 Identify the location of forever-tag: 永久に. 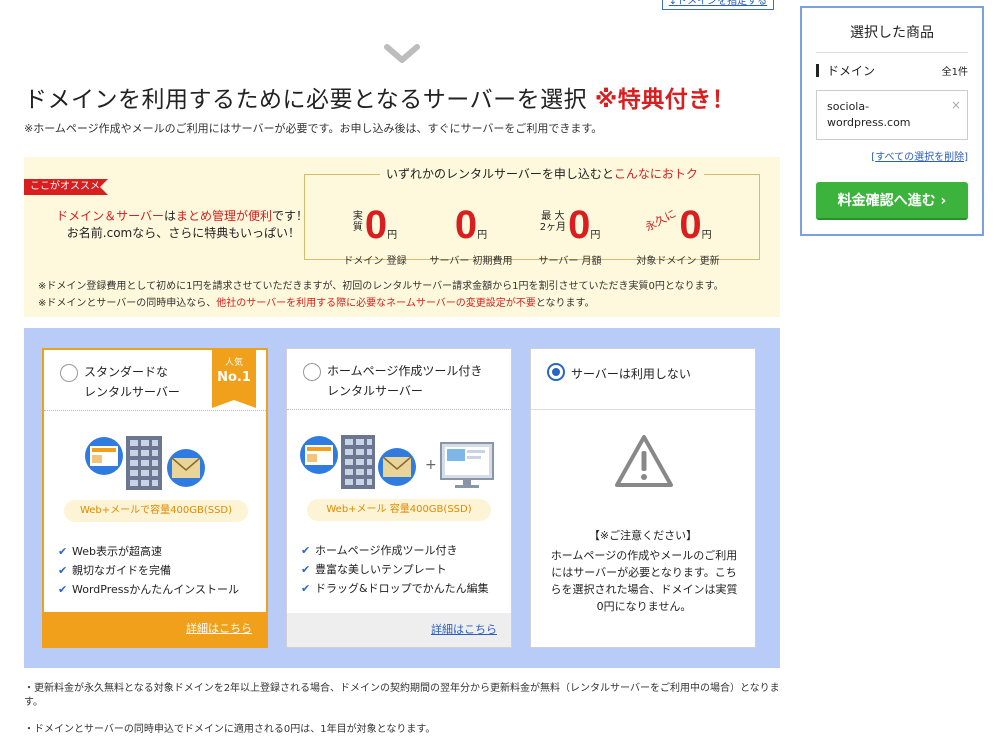
(661, 220).